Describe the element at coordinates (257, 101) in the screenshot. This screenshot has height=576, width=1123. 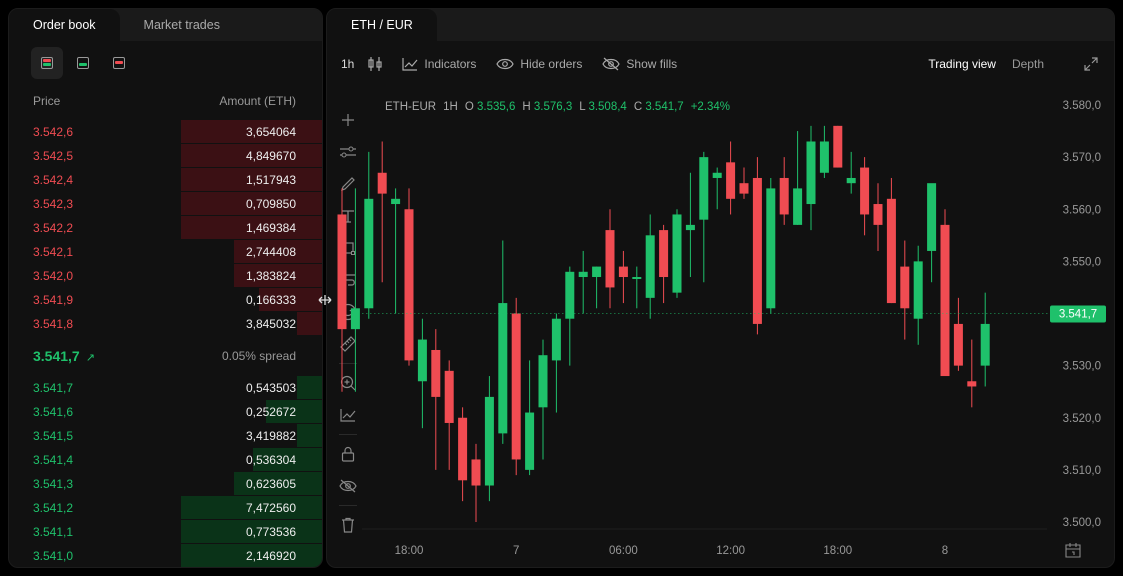
I see `amount-column-header: Amount (ETH)` at that location.